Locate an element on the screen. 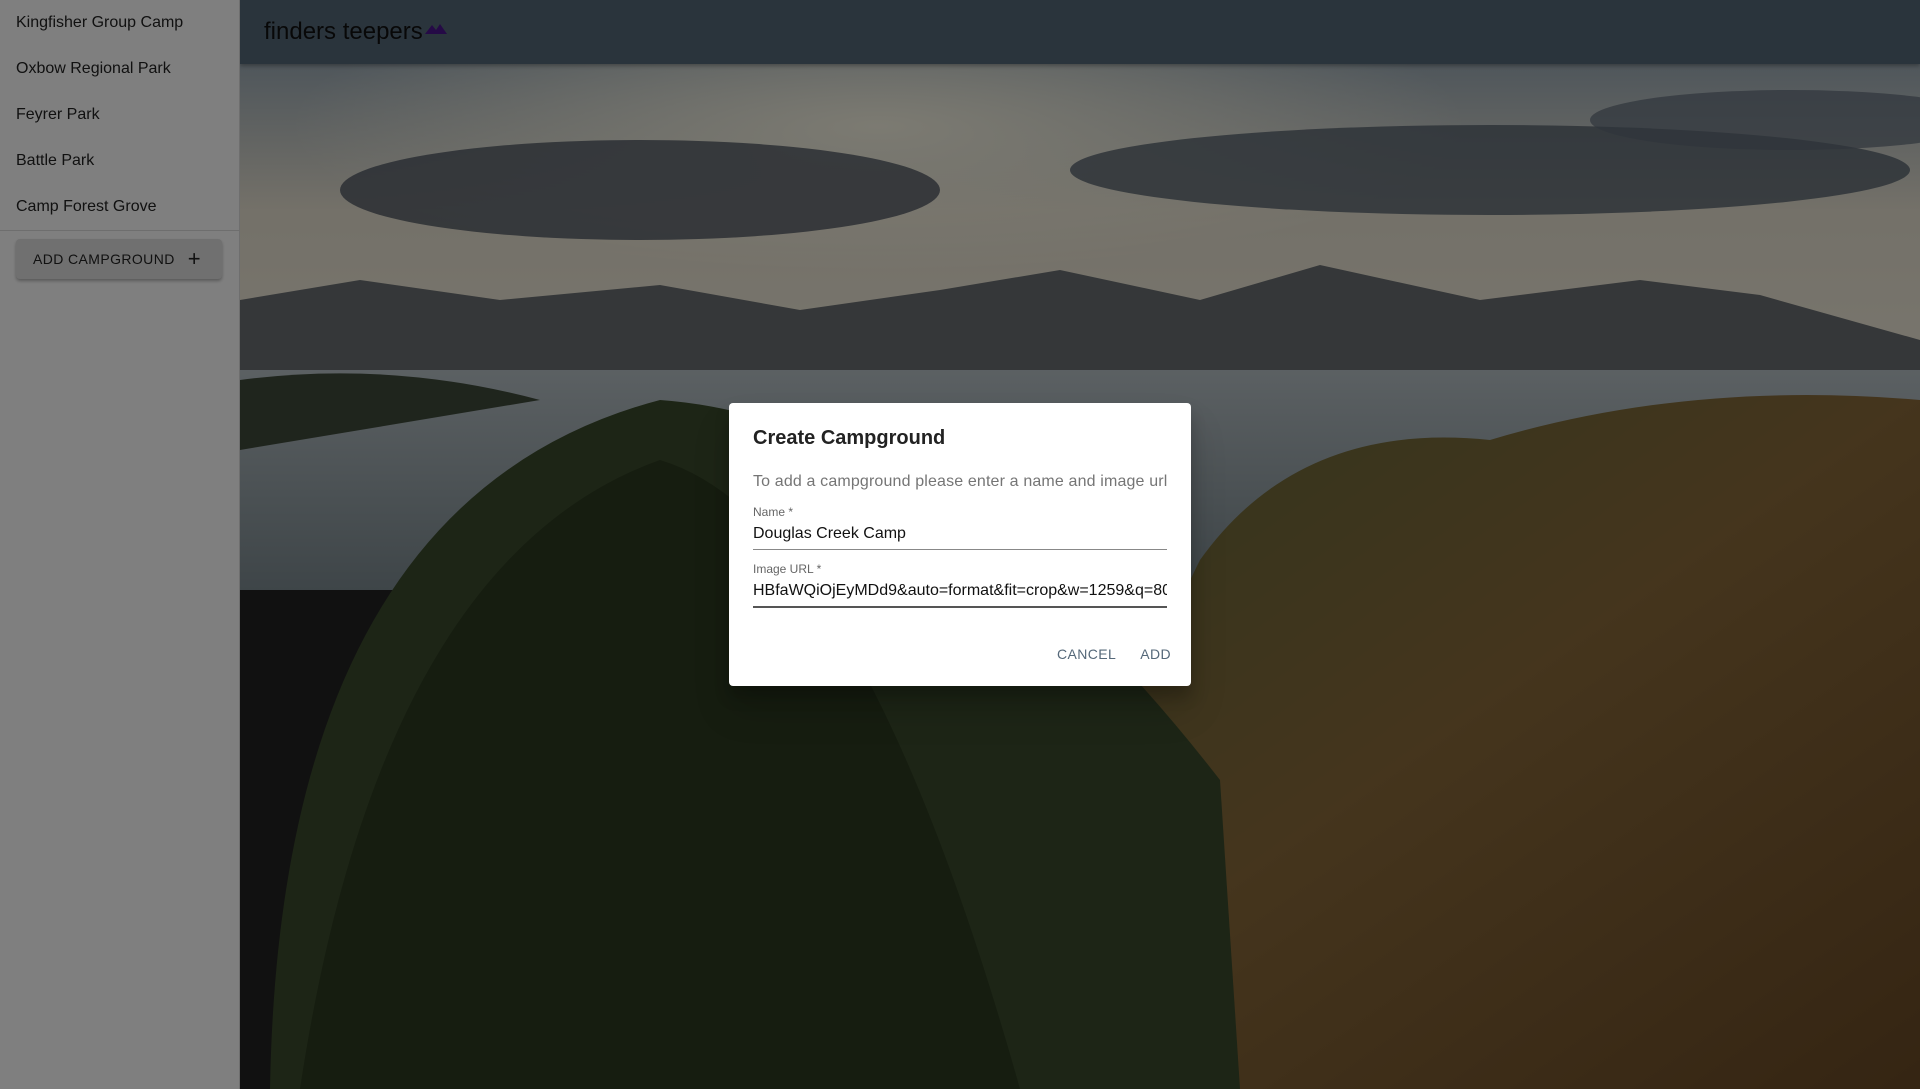  sidebar-backdrop is located at coordinates (120, 544).